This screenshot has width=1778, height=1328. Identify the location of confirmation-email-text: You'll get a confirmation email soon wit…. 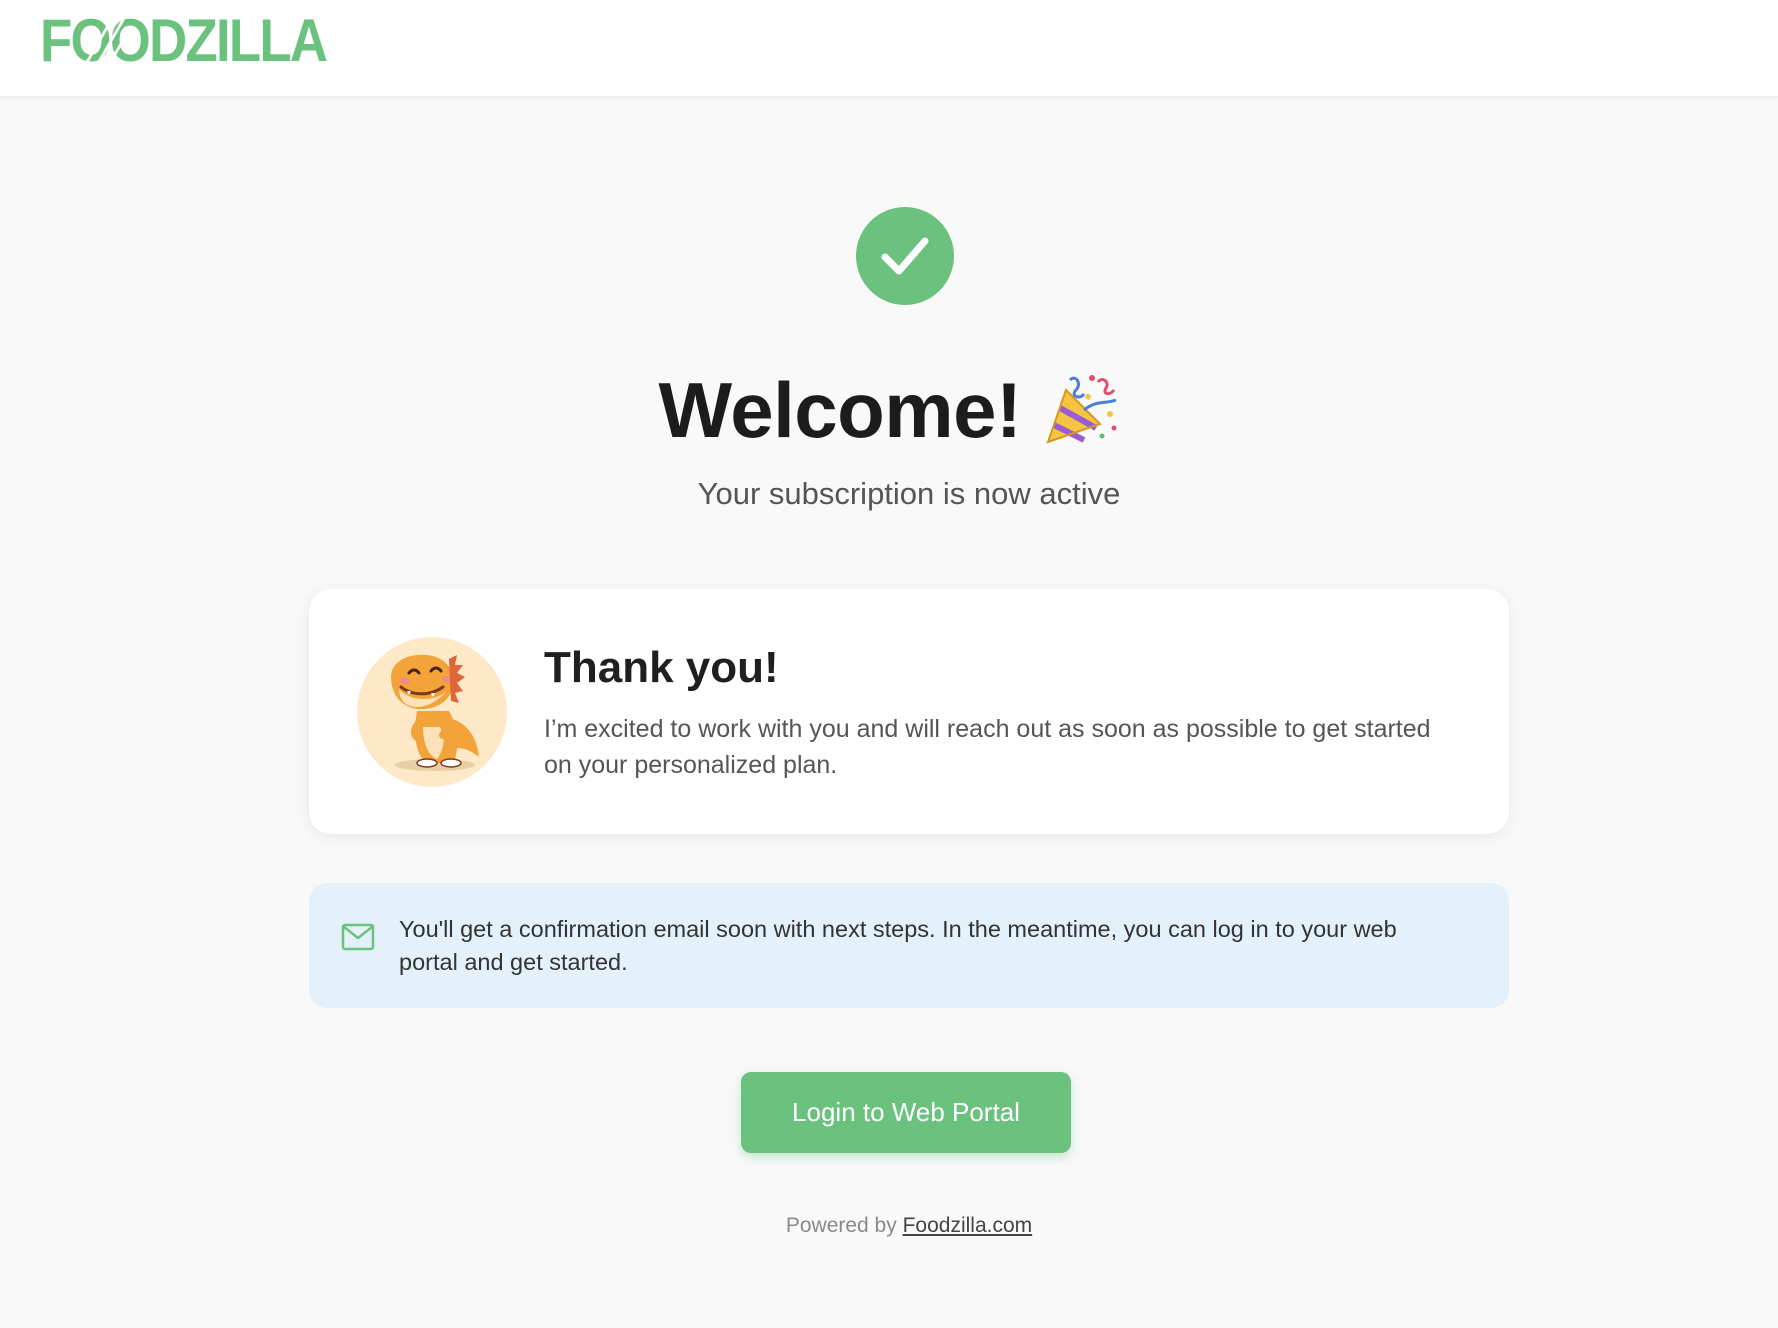
(898, 945).